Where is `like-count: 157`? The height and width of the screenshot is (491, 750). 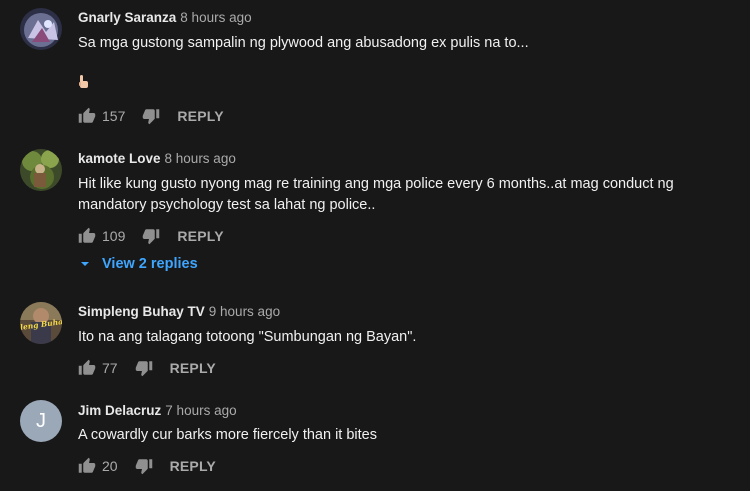
like-count: 157 is located at coordinates (114, 116).